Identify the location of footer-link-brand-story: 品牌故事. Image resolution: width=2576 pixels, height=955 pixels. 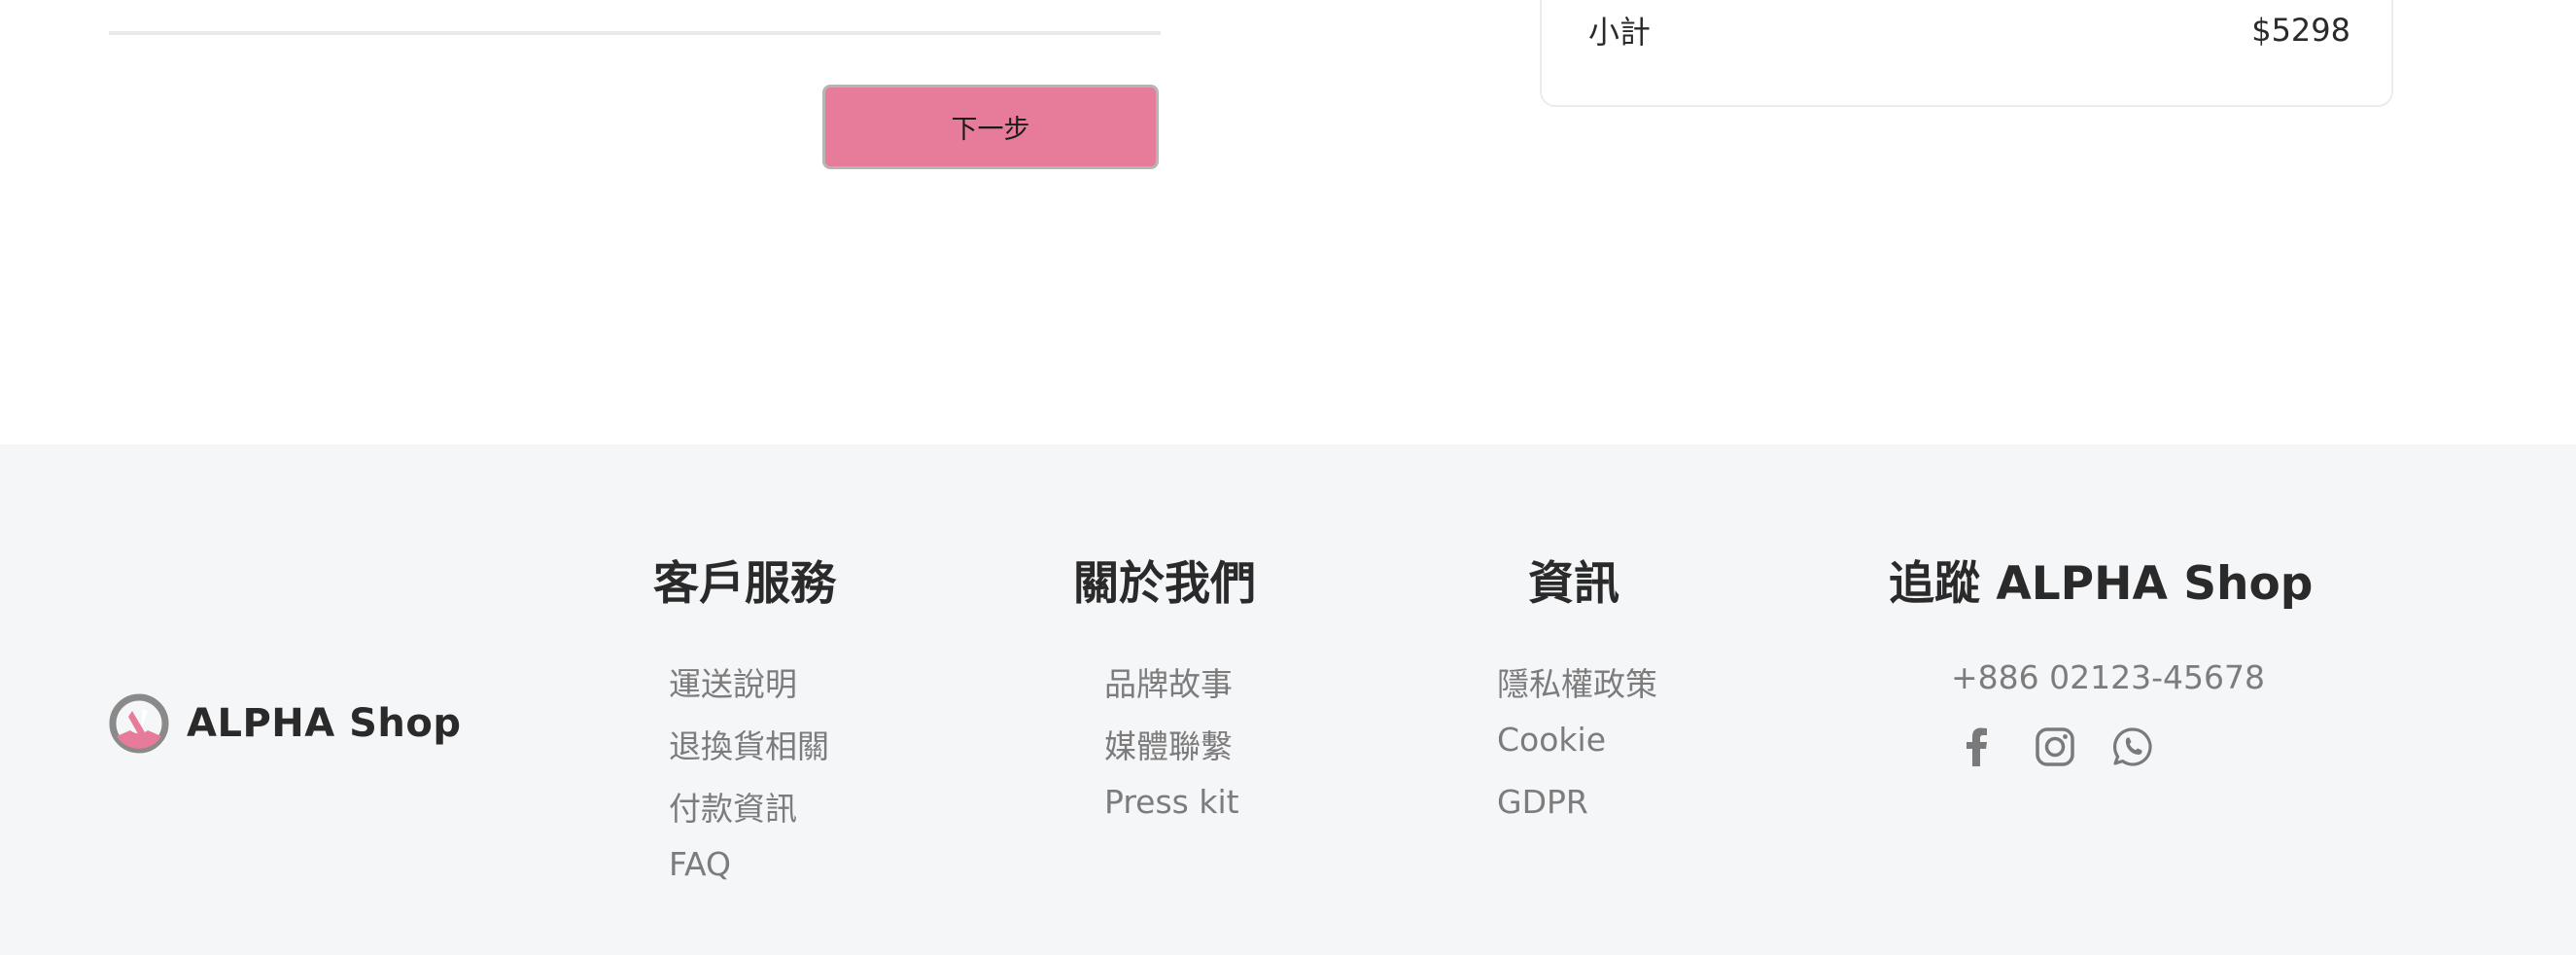
(1168, 681).